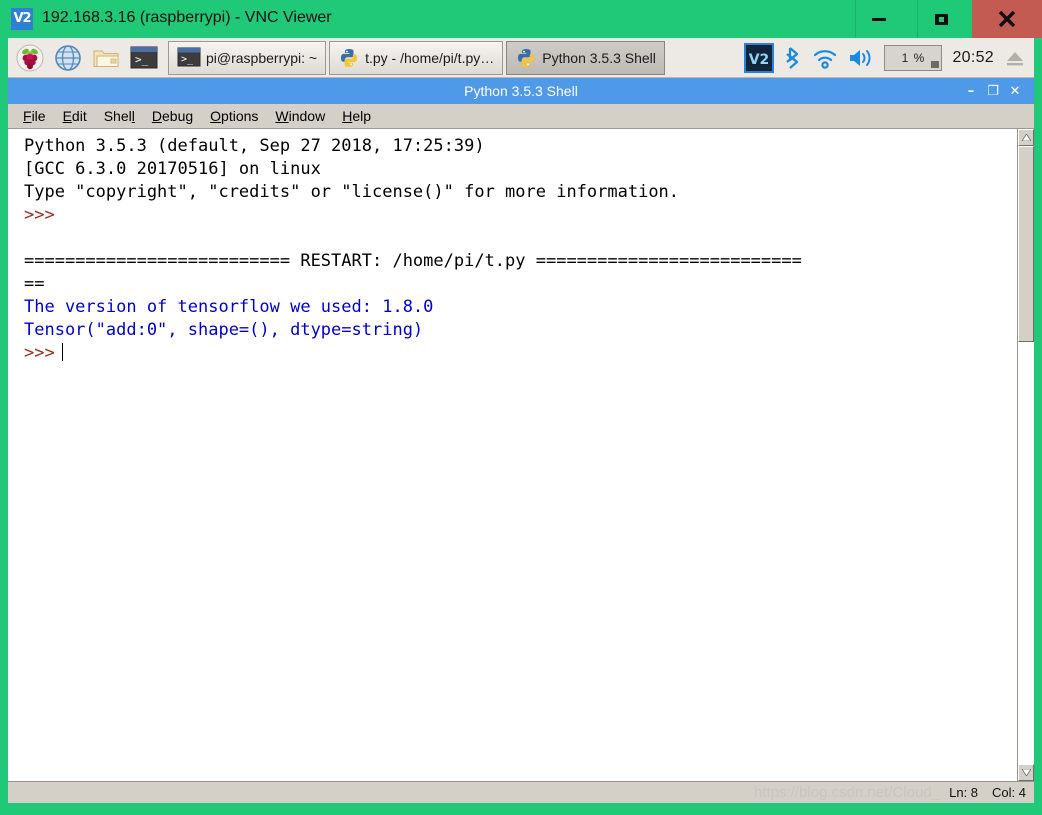 The height and width of the screenshot is (815, 1042). What do you see at coordinates (520, 284) in the screenshot?
I see `shell-line: ==` at bounding box center [520, 284].